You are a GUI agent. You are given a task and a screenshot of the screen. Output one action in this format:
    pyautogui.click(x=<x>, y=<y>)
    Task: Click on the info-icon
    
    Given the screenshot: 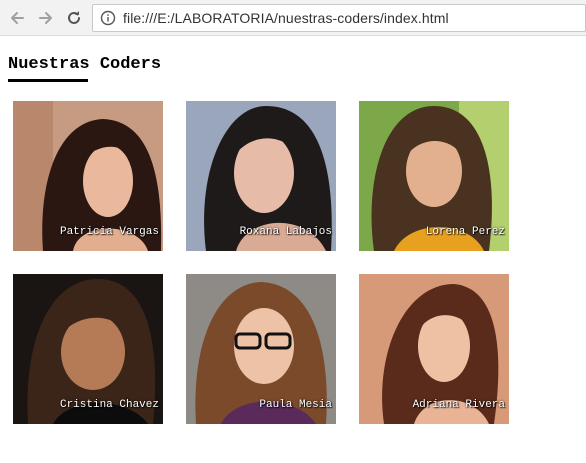 What is the action you would take?
    pyautogui.click(x=108, y=18)
    